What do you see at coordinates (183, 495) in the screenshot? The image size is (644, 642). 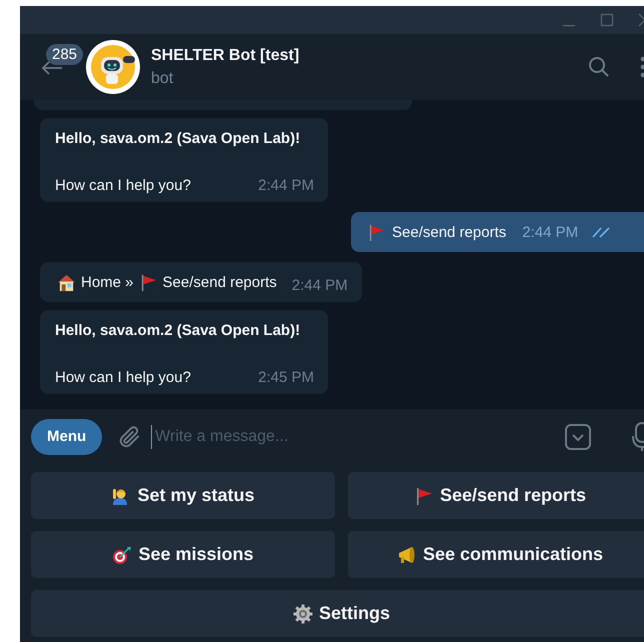 I see `keyboard-button: Set my status` at bounding box center [183, 495].